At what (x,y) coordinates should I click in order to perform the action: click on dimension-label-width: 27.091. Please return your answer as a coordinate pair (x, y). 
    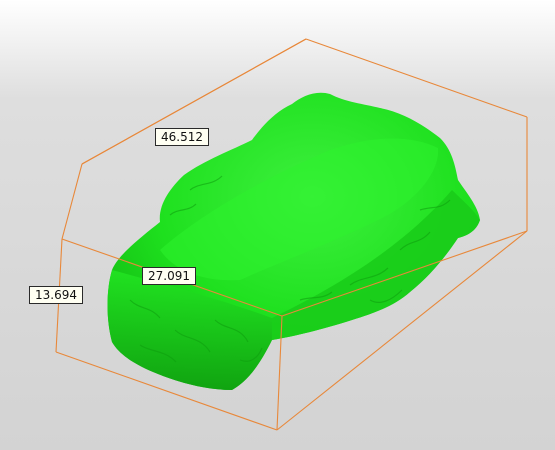
    Looking at the image, I should click on (169, 276).